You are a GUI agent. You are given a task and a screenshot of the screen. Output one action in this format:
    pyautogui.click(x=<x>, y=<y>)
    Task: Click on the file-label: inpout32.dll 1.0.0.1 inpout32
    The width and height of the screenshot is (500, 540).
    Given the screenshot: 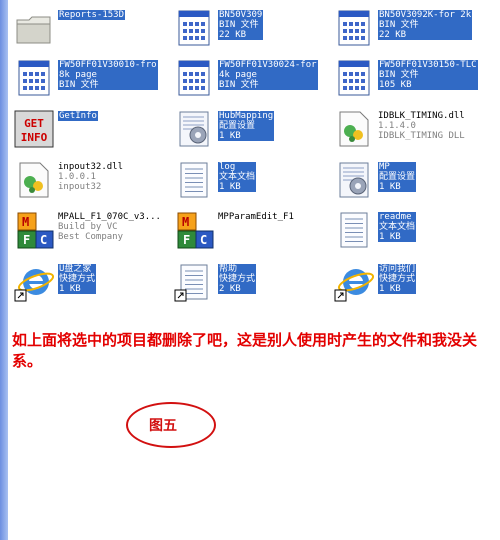 What is the action you would take?
    pyautogui.click(x=90, y=177)
    